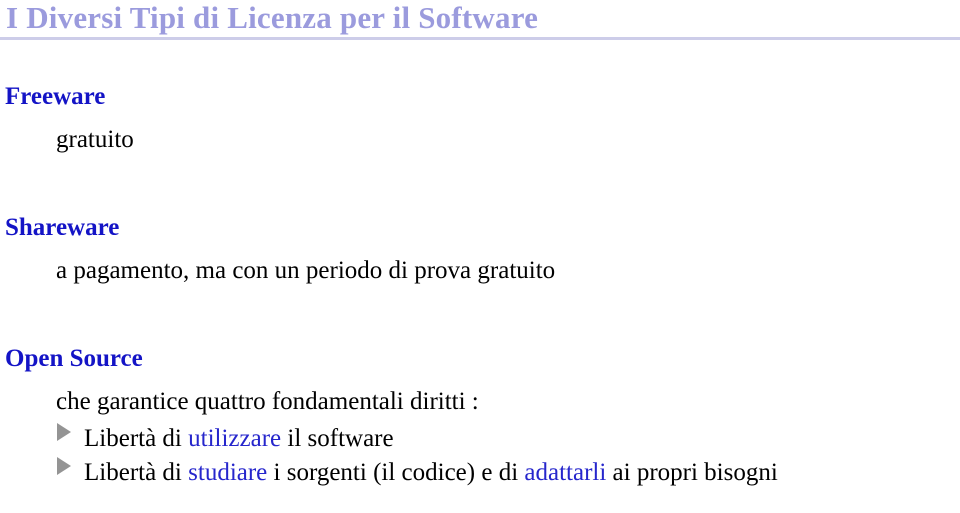 The width and height of the screenshot is (960, 513). I want to click on list-item-keyword1: utilizzare, so click(235, 438).